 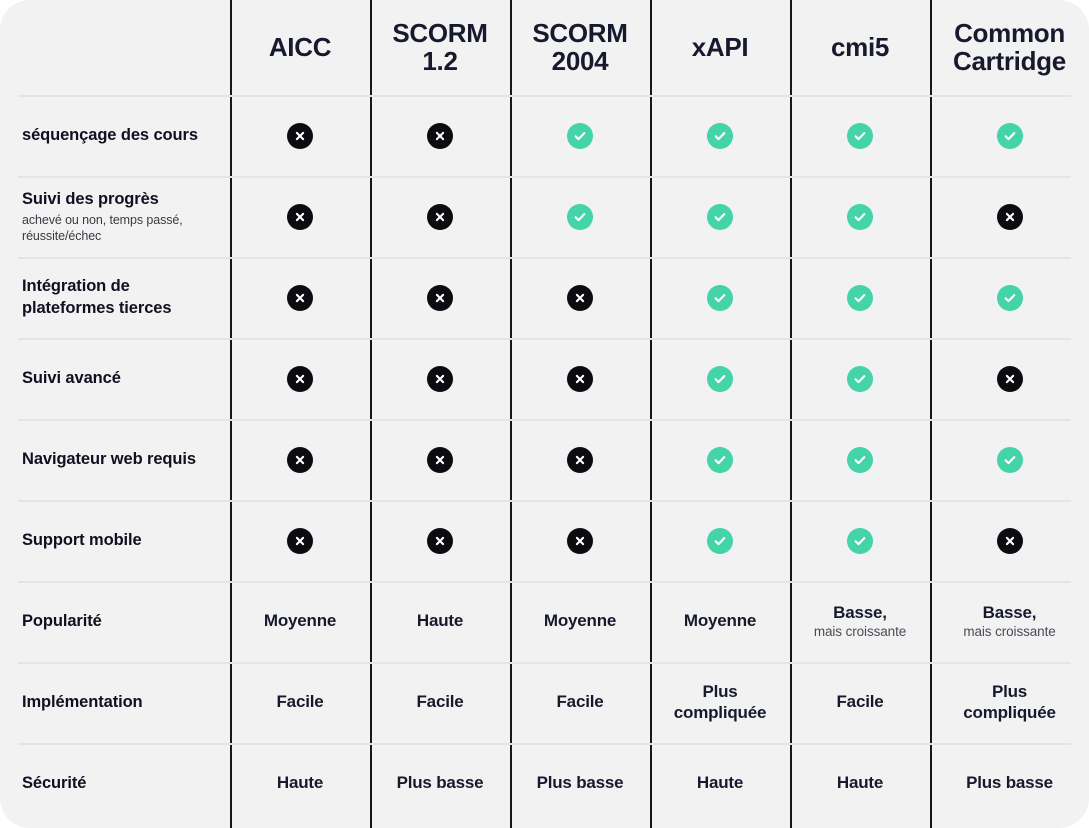 What do you see at coordinates (1009, 621) in the screenshot?
I see `cell-6-commoncartridge: Basse, mais croissante` at bounding box center [1009, 621].